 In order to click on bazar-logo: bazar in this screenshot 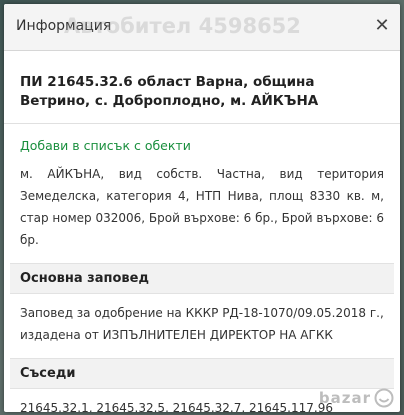, I will do `click(356, 398)`.